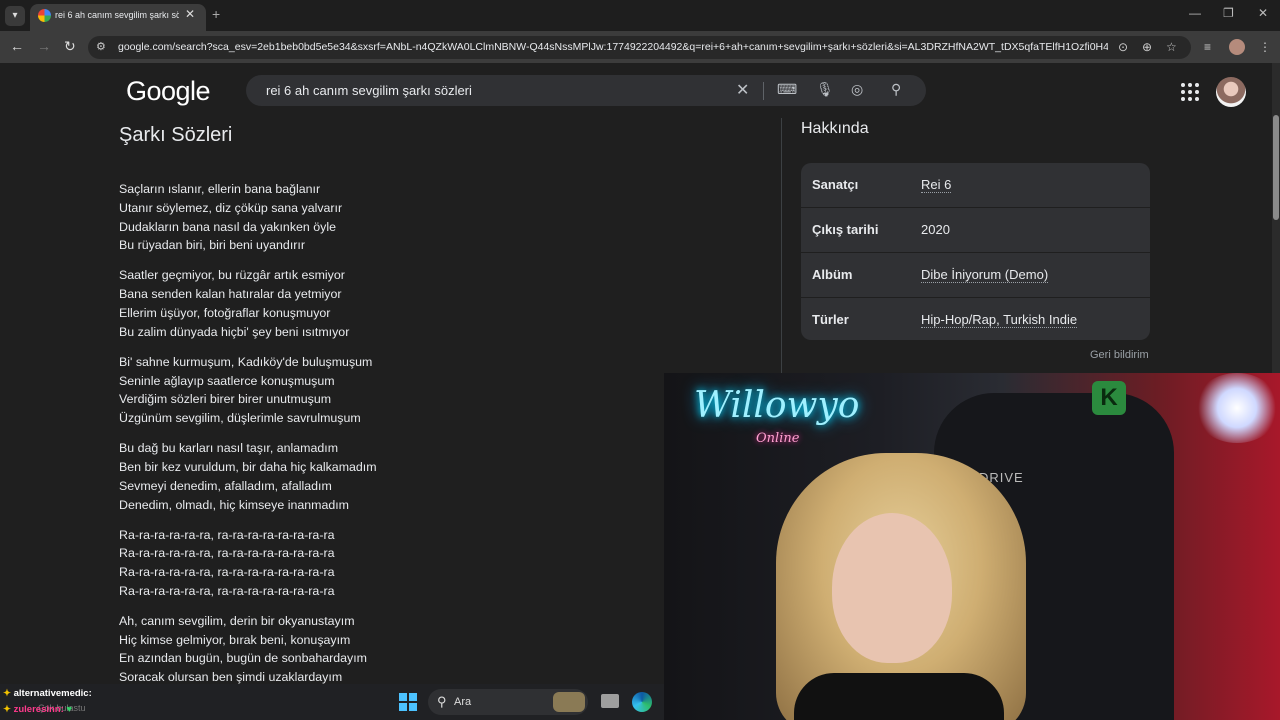 The width and height of the screenshot is (1280, 720). Describe the element at coordinates (781, 248) in the screenshot. I see `panel-divider` at that location.